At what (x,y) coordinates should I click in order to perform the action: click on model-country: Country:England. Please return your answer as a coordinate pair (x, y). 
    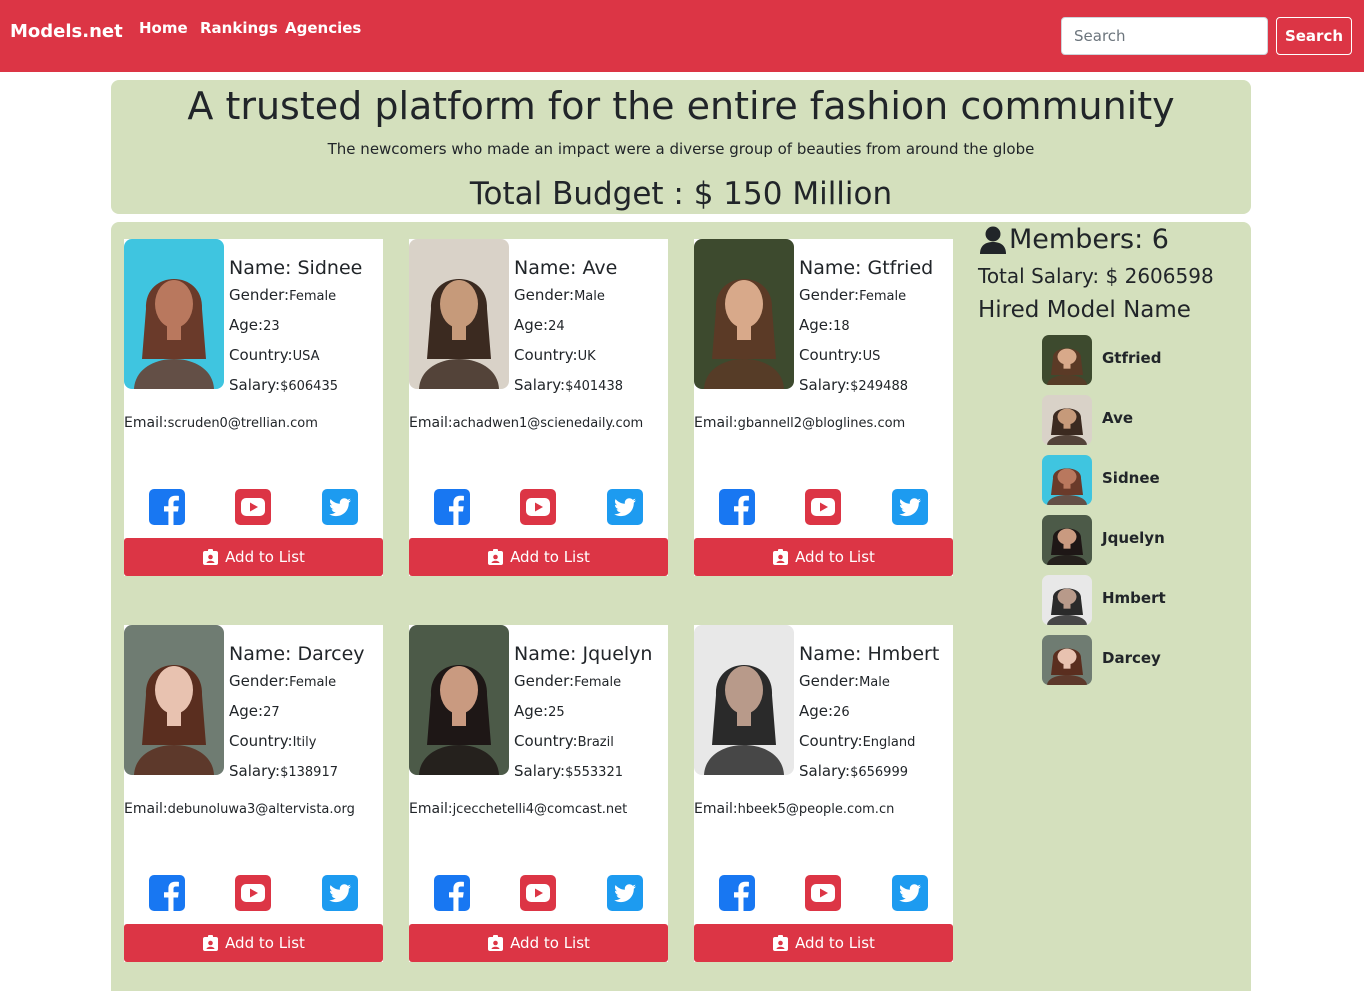
    Looking at the image, I should click on (857, 741).